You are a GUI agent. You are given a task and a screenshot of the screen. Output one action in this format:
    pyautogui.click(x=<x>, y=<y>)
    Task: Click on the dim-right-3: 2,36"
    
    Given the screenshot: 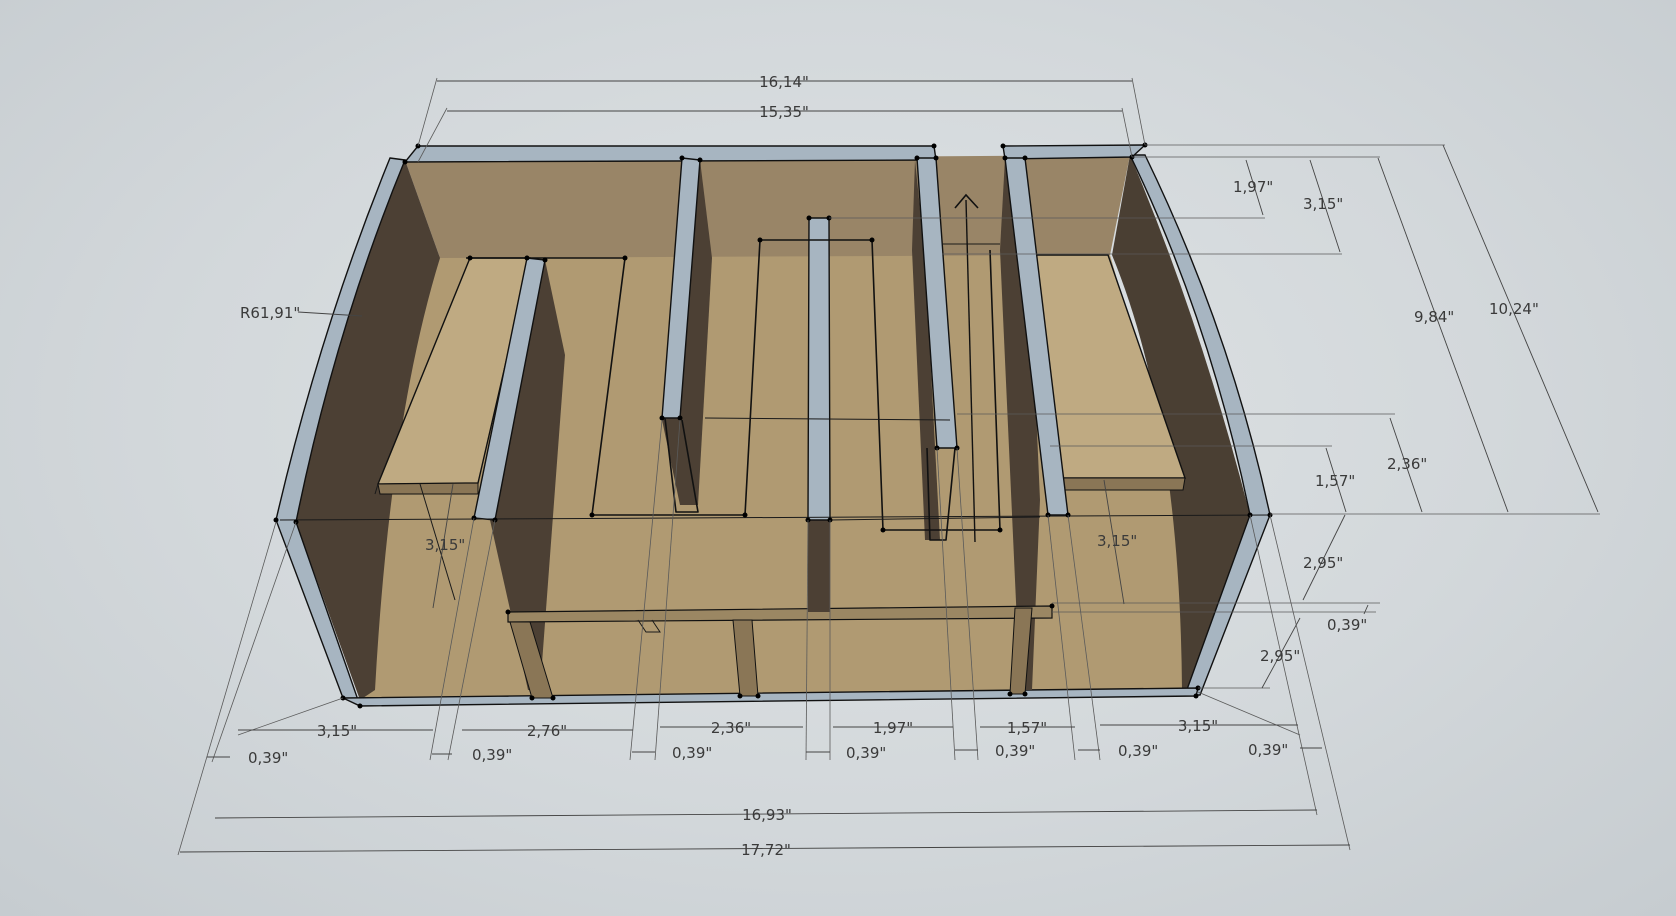 What is the action you would take?
    pyautogui.click(x=1407, y=464)
    